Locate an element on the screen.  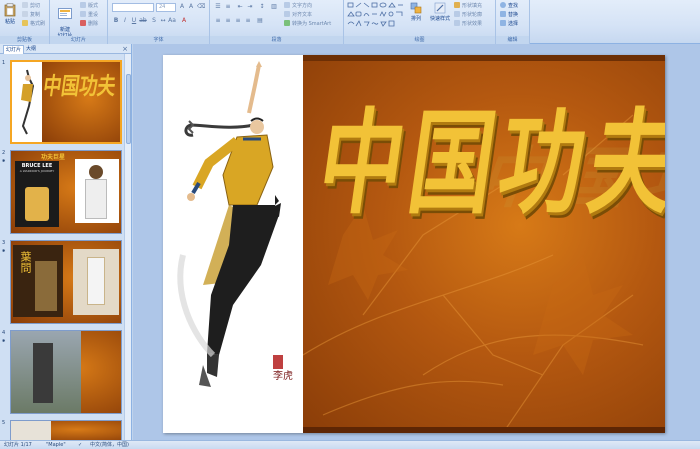
select-label: 选择 is located at coordinates (513, 24).